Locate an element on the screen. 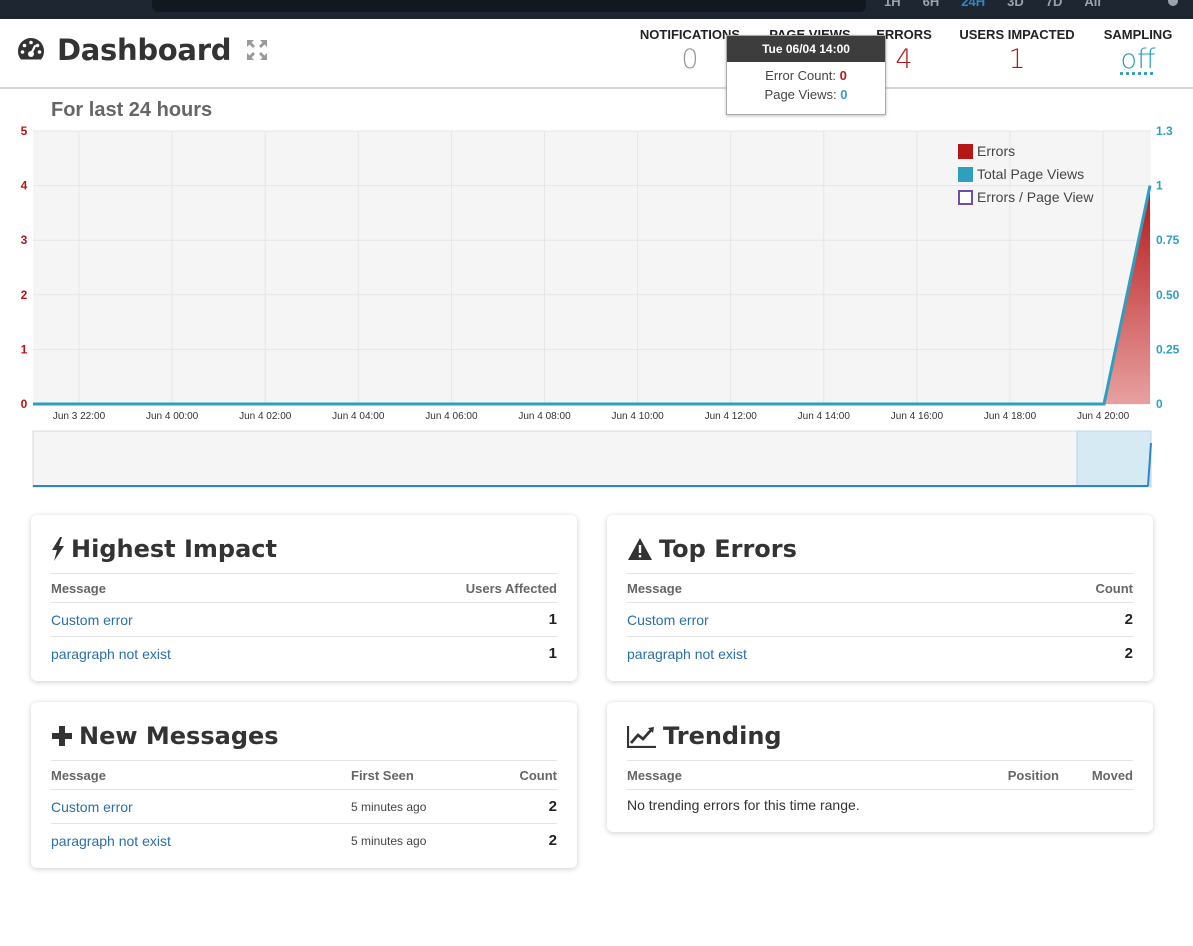 This screenshot has width=1193, height=946. table-row: Custom error 1 is located at coordinates (304, 619).